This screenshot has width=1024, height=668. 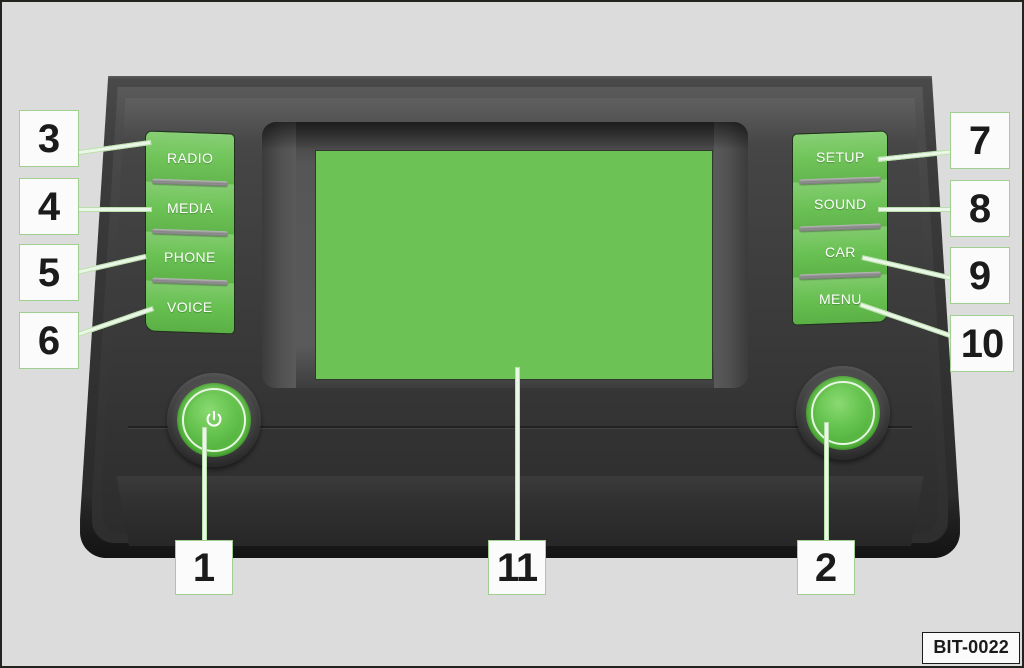 I want to click on menu-button: MENU, so click(x=840, y=299).